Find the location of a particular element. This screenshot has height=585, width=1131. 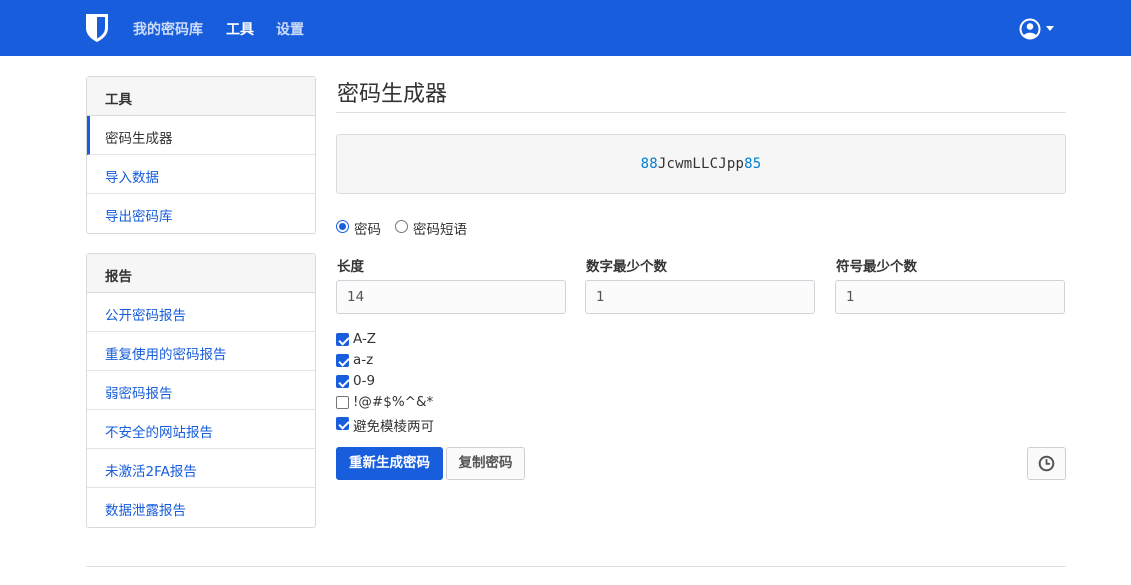

user-circle-icon is located at coordinates (1030, 29).